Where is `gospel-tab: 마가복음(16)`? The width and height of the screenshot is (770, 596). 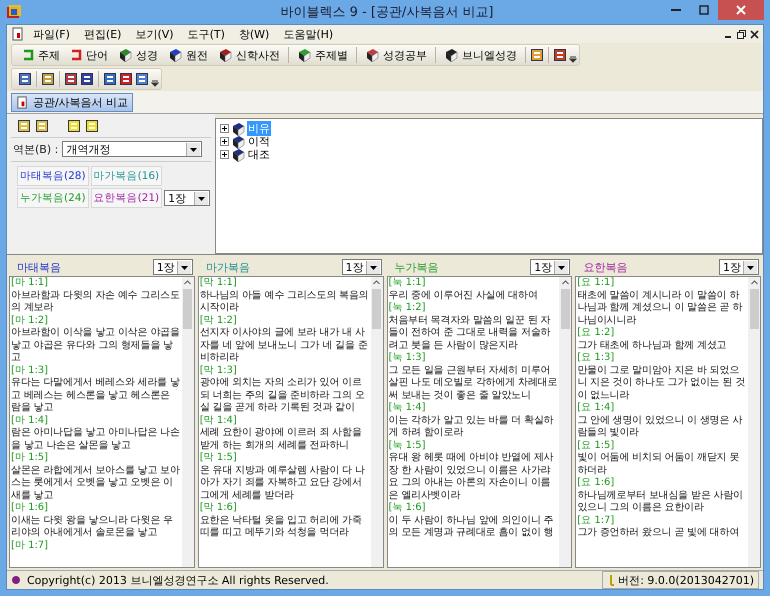 gospel-tab: 마가복음(16) is located at coordinates (126, 176).